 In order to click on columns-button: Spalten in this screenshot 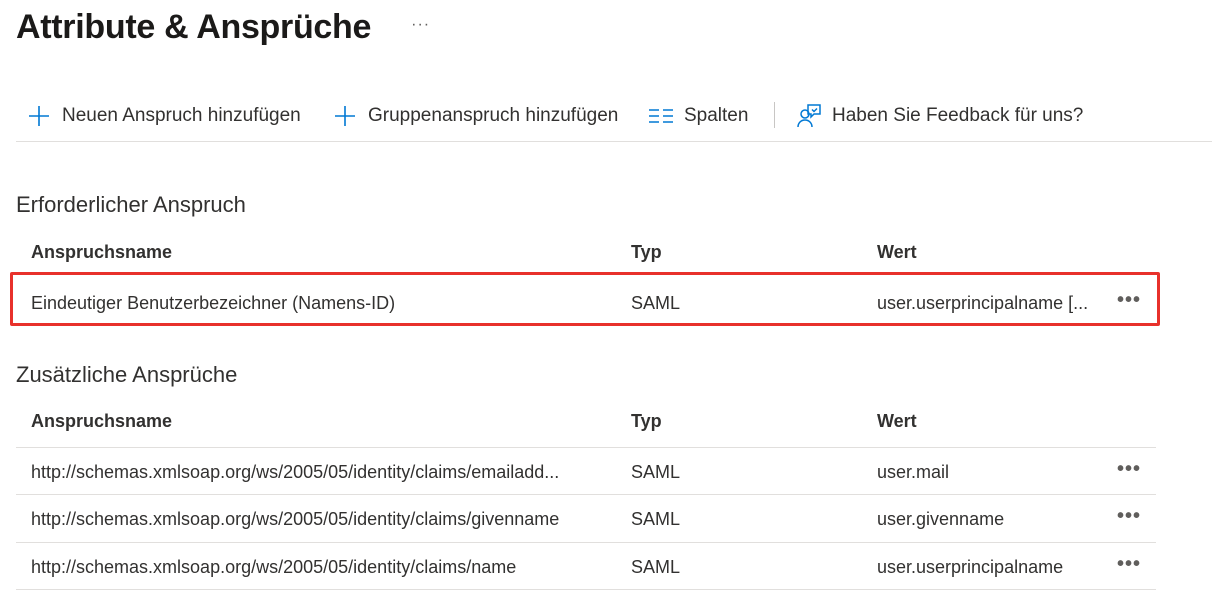, I will do `click(698, 116)`.